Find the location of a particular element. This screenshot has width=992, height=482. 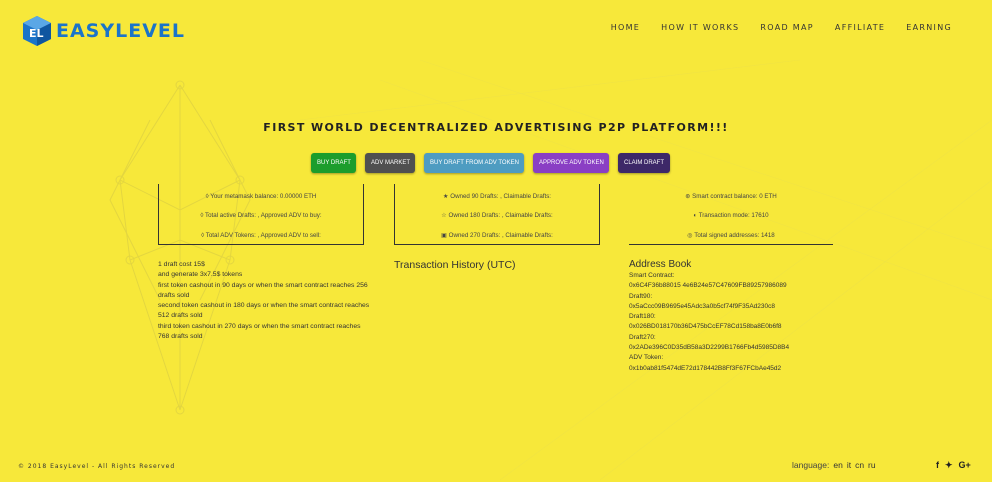

approve-adv-token-button: APPROVE ADV TOKEN is located at coordinates (571, 163).